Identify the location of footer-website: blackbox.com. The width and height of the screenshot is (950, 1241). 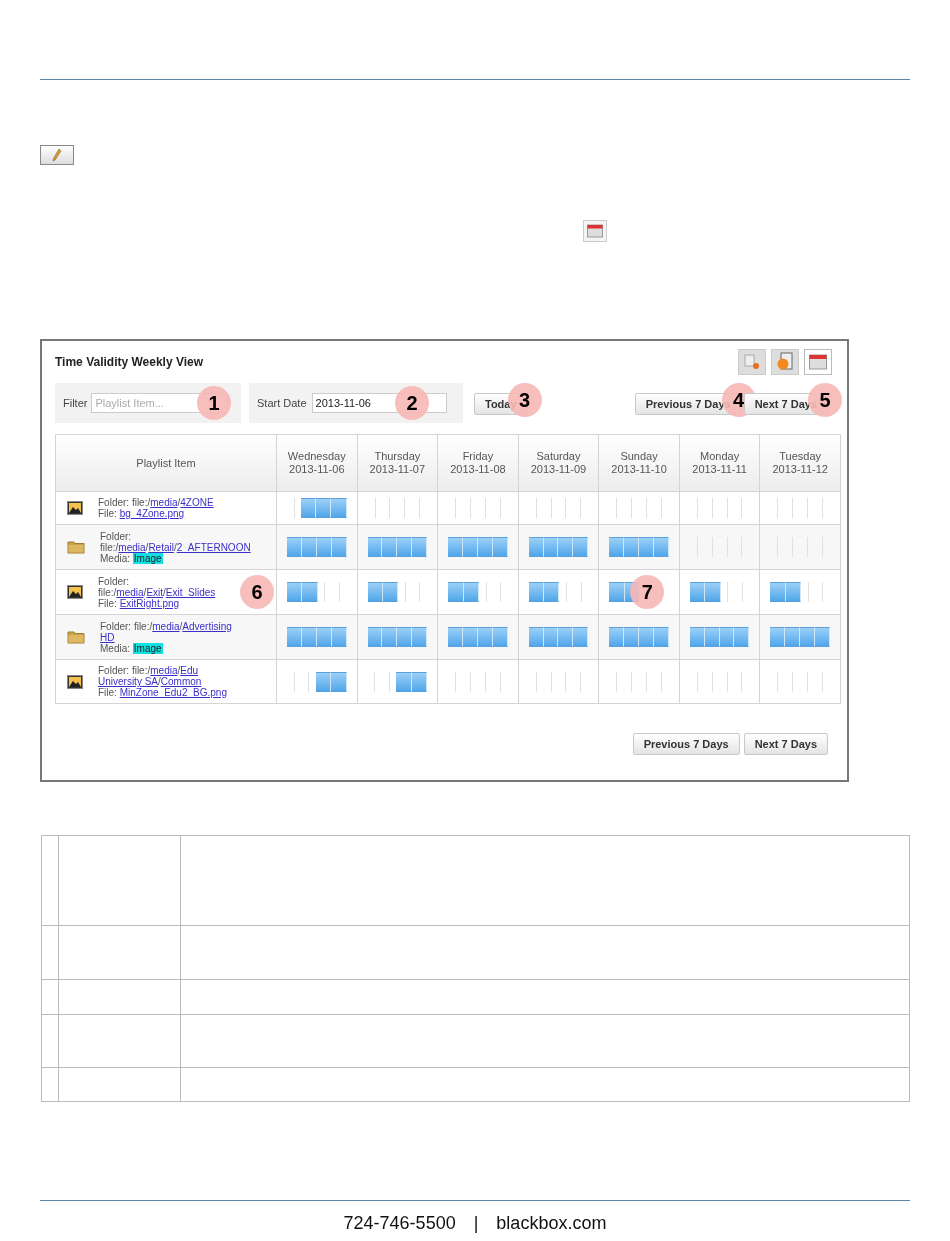
(551, 1223).